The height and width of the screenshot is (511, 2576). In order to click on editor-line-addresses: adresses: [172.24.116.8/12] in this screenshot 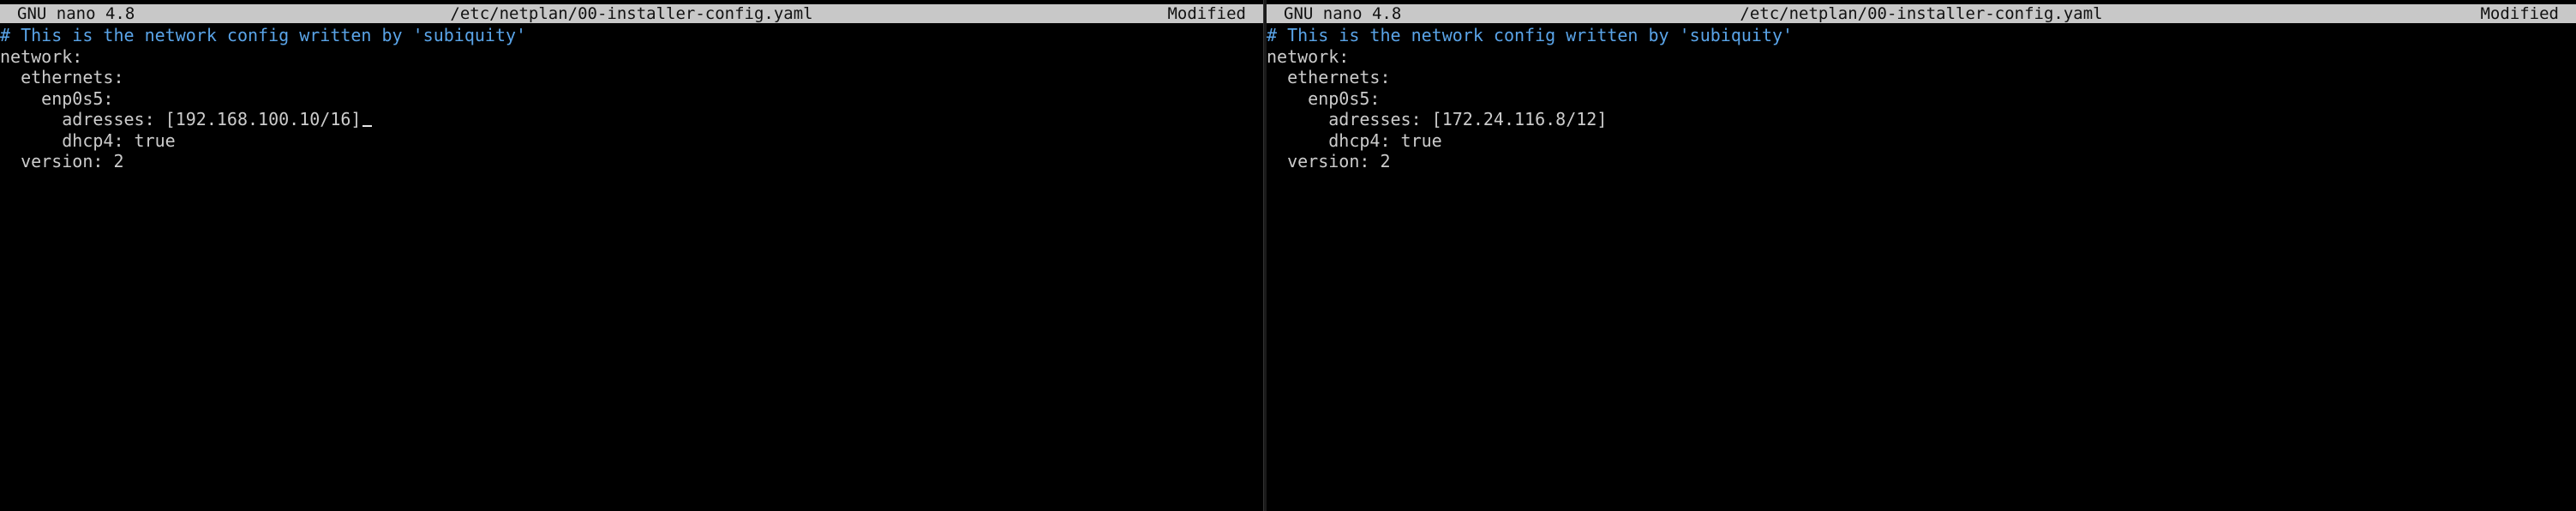, I will do `click(1437, 119)`.